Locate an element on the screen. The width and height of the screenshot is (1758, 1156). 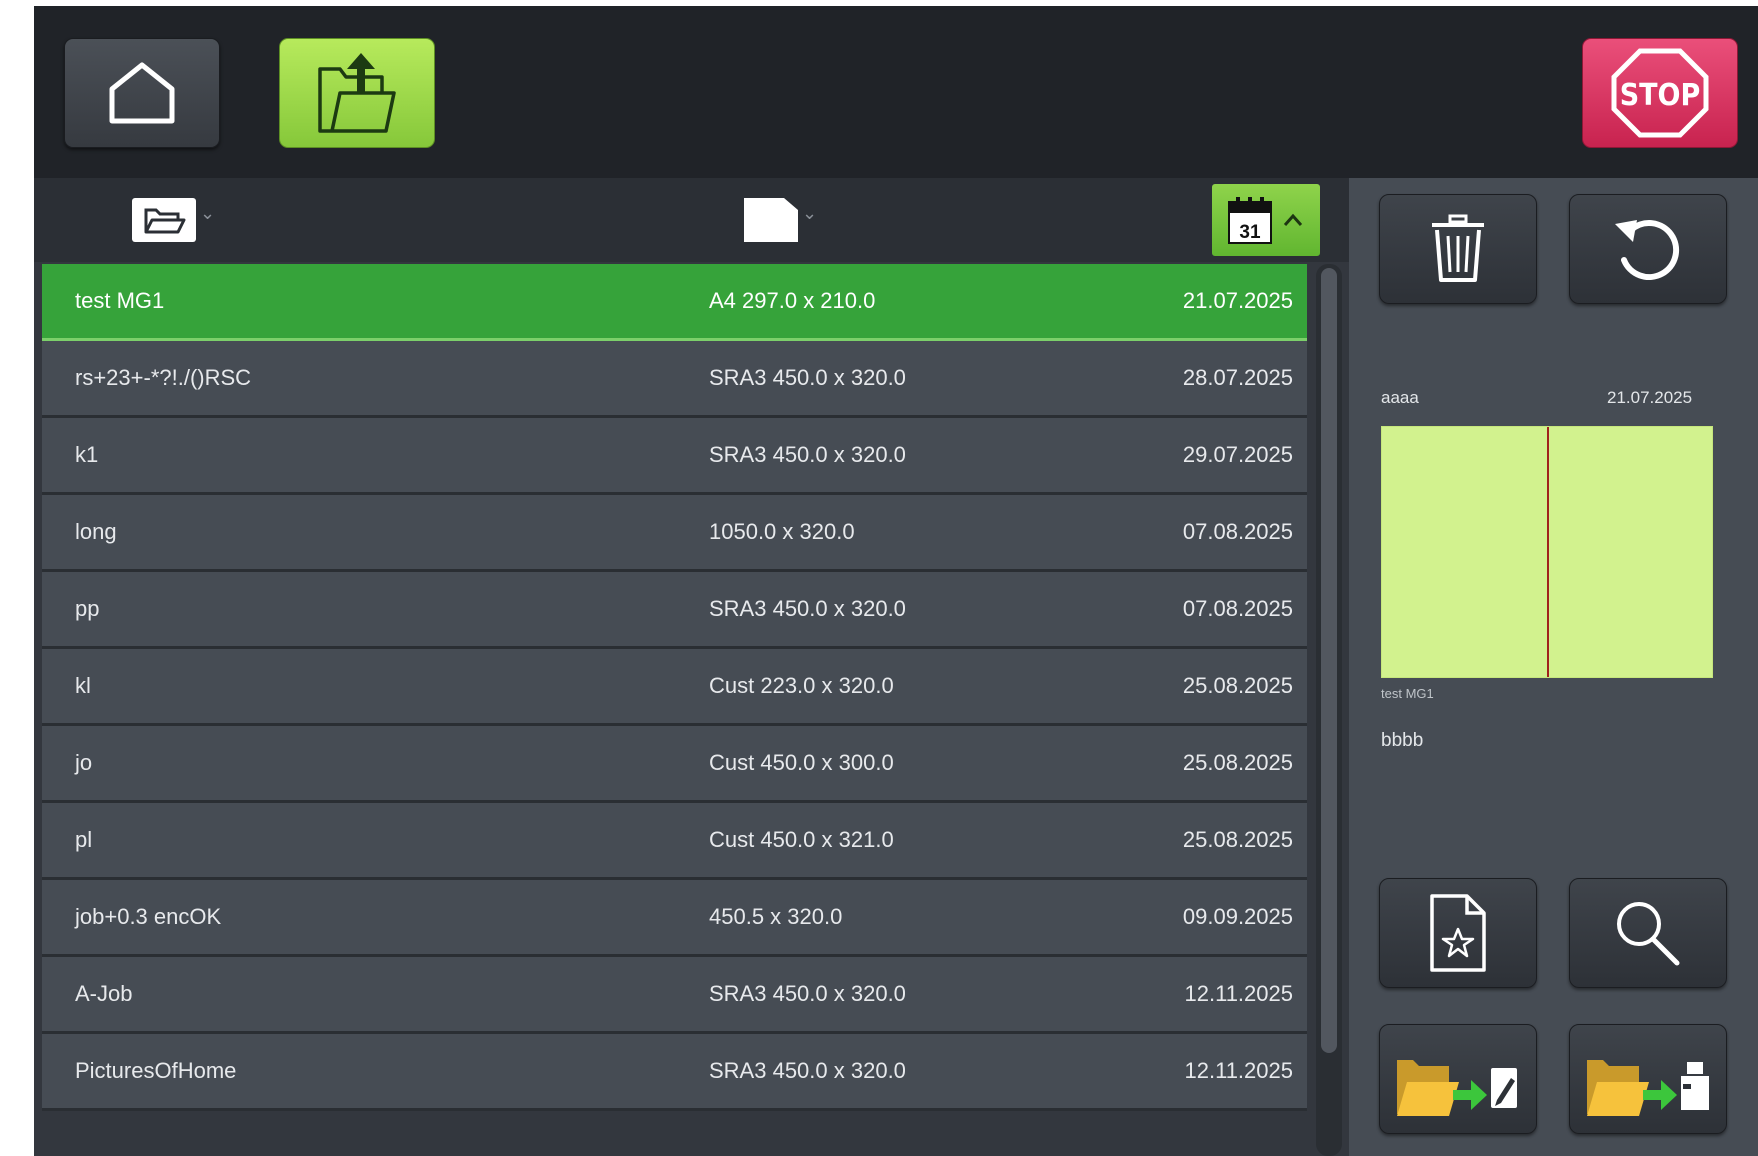
delete-button is located at coordinates (1458, 249).